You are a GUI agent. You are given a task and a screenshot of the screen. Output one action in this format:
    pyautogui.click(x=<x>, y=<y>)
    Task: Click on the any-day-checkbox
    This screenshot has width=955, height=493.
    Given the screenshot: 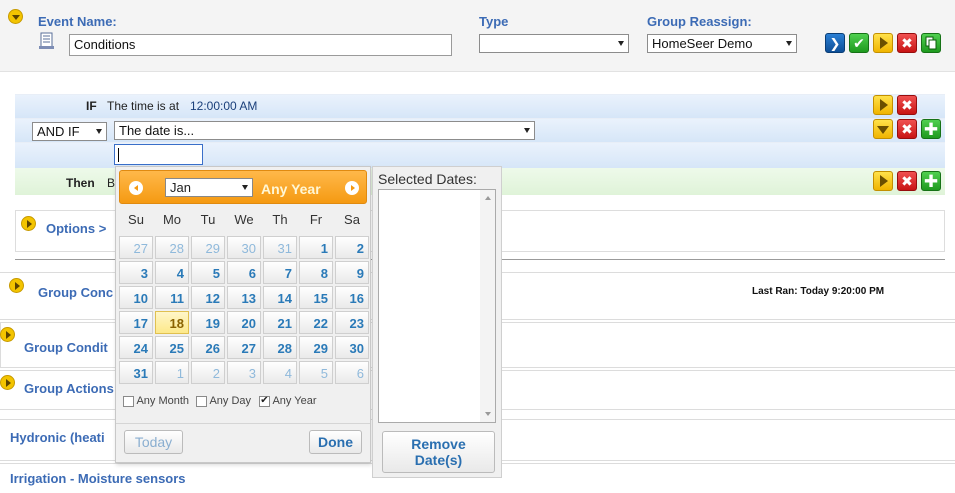 What is the action you would take?
    pyautogui.click(x=201, y=401)
    